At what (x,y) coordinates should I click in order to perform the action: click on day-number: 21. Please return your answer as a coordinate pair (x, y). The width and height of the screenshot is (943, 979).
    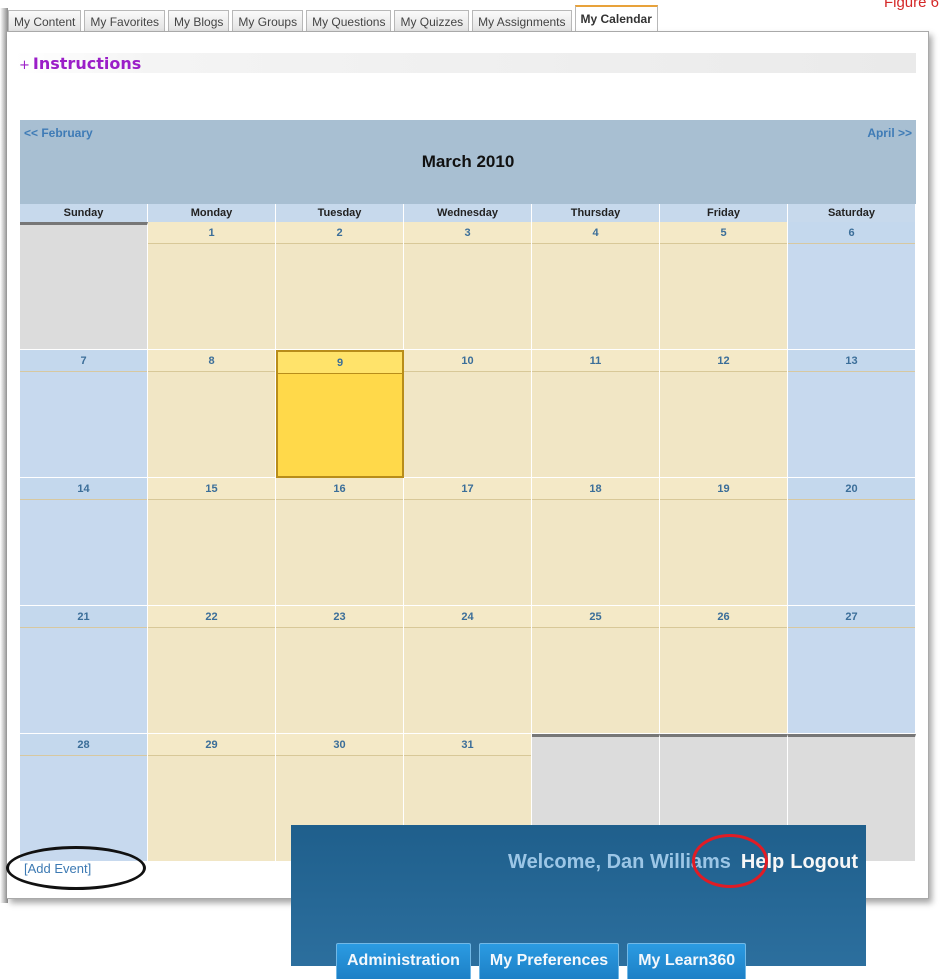
    Looking at the image, I should click on (83, 617).